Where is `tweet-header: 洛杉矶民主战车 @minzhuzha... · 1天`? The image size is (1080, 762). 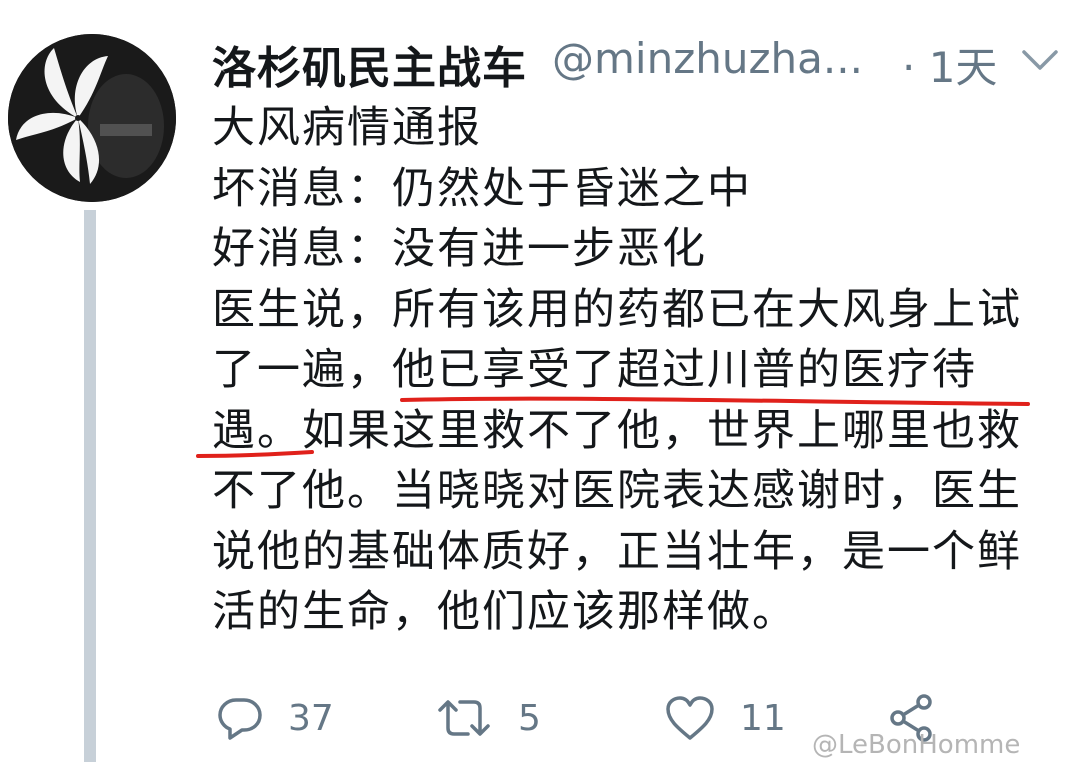 tweet-header: 洛杉矶民主战车 @minzhuzha... · 1天 is located at coordinates (642, 63).